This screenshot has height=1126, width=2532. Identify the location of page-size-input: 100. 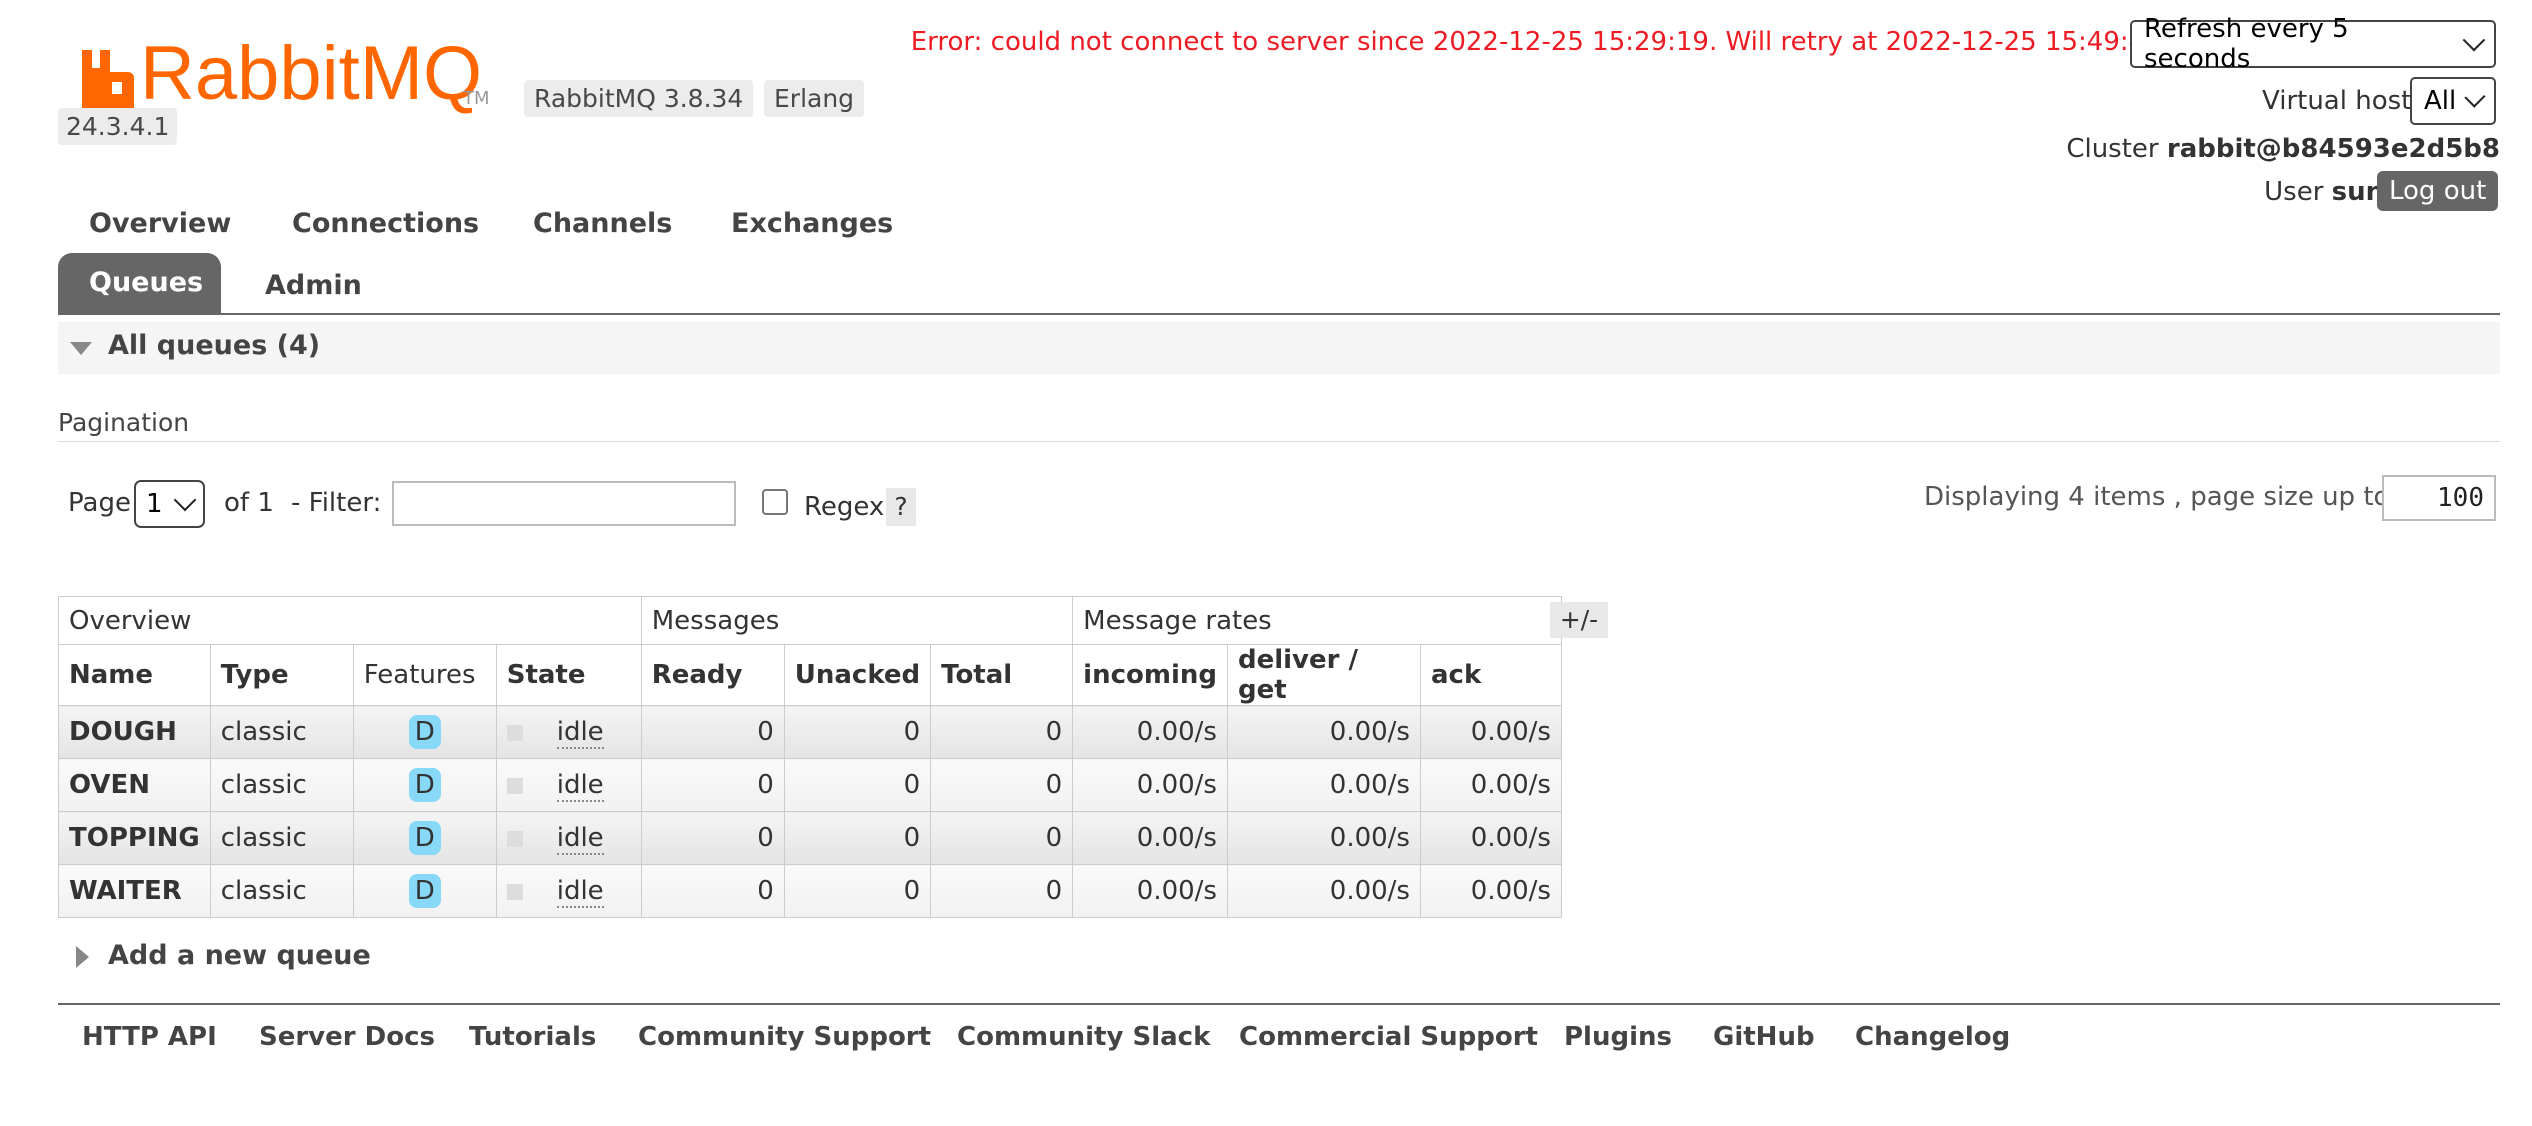
(2439, 498).